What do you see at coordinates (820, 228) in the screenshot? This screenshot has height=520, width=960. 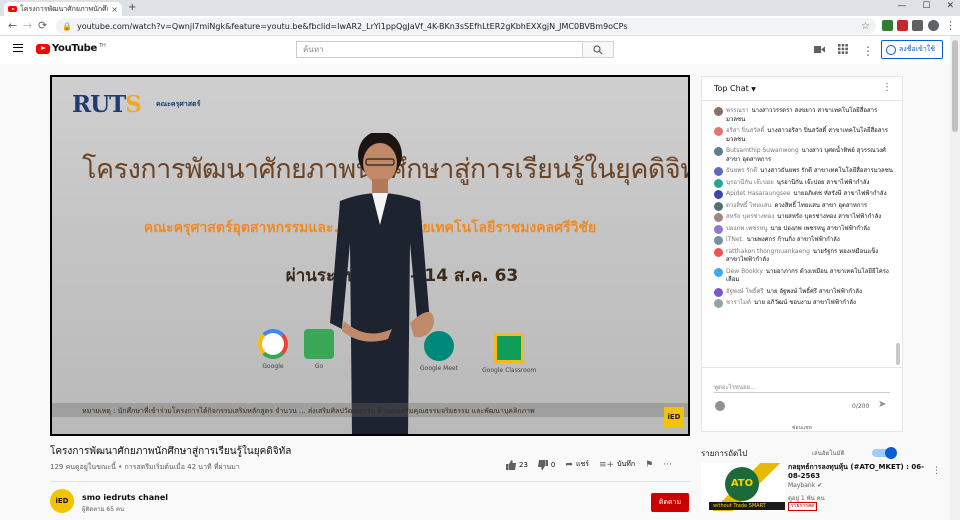 I see `chat-text: นาย ปองภพ เพชรหนู สาขาไฟฟ้ากำลัง` at bounding box center [820, 228].